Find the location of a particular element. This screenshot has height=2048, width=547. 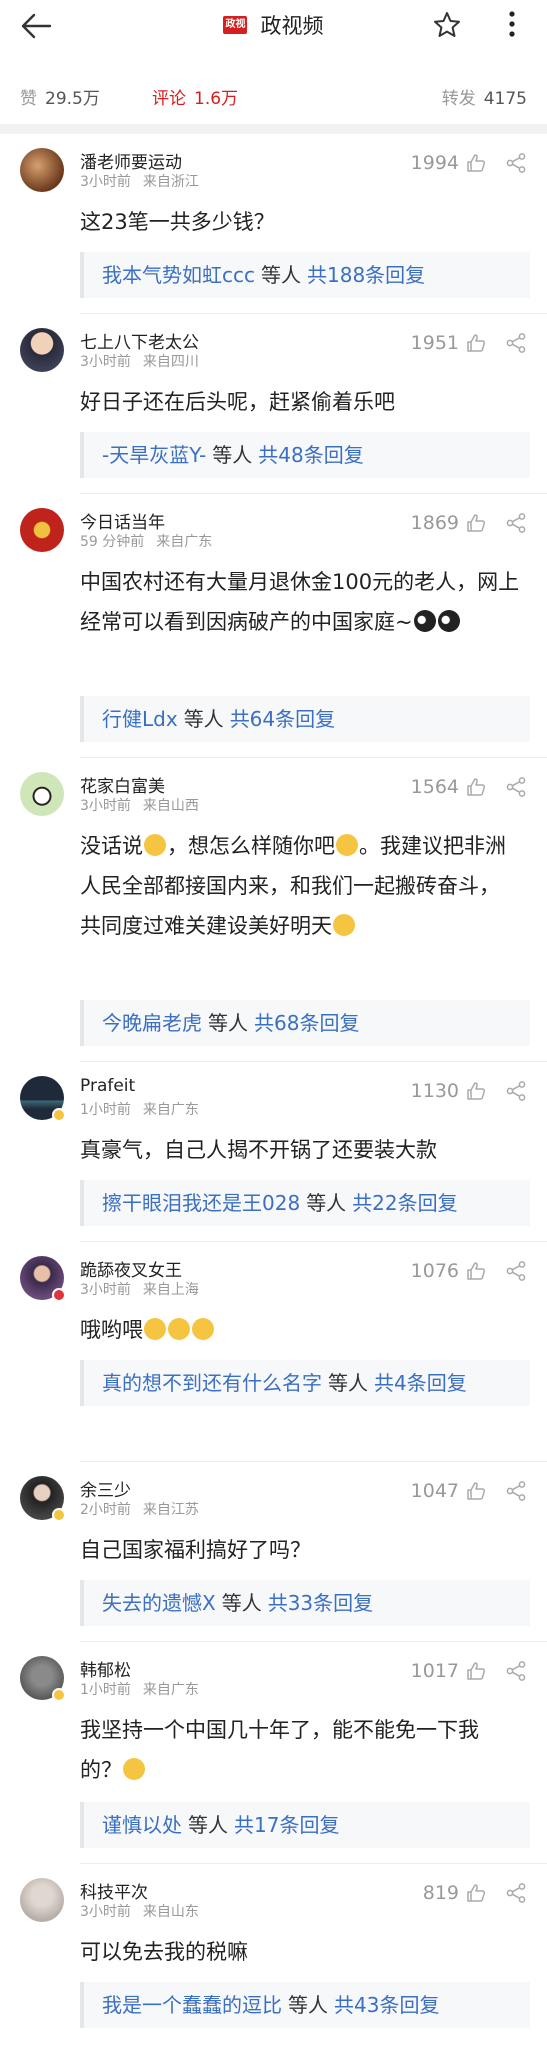

reply-user: -天旱灰蓝Y- is located at coordinates (154, 455).